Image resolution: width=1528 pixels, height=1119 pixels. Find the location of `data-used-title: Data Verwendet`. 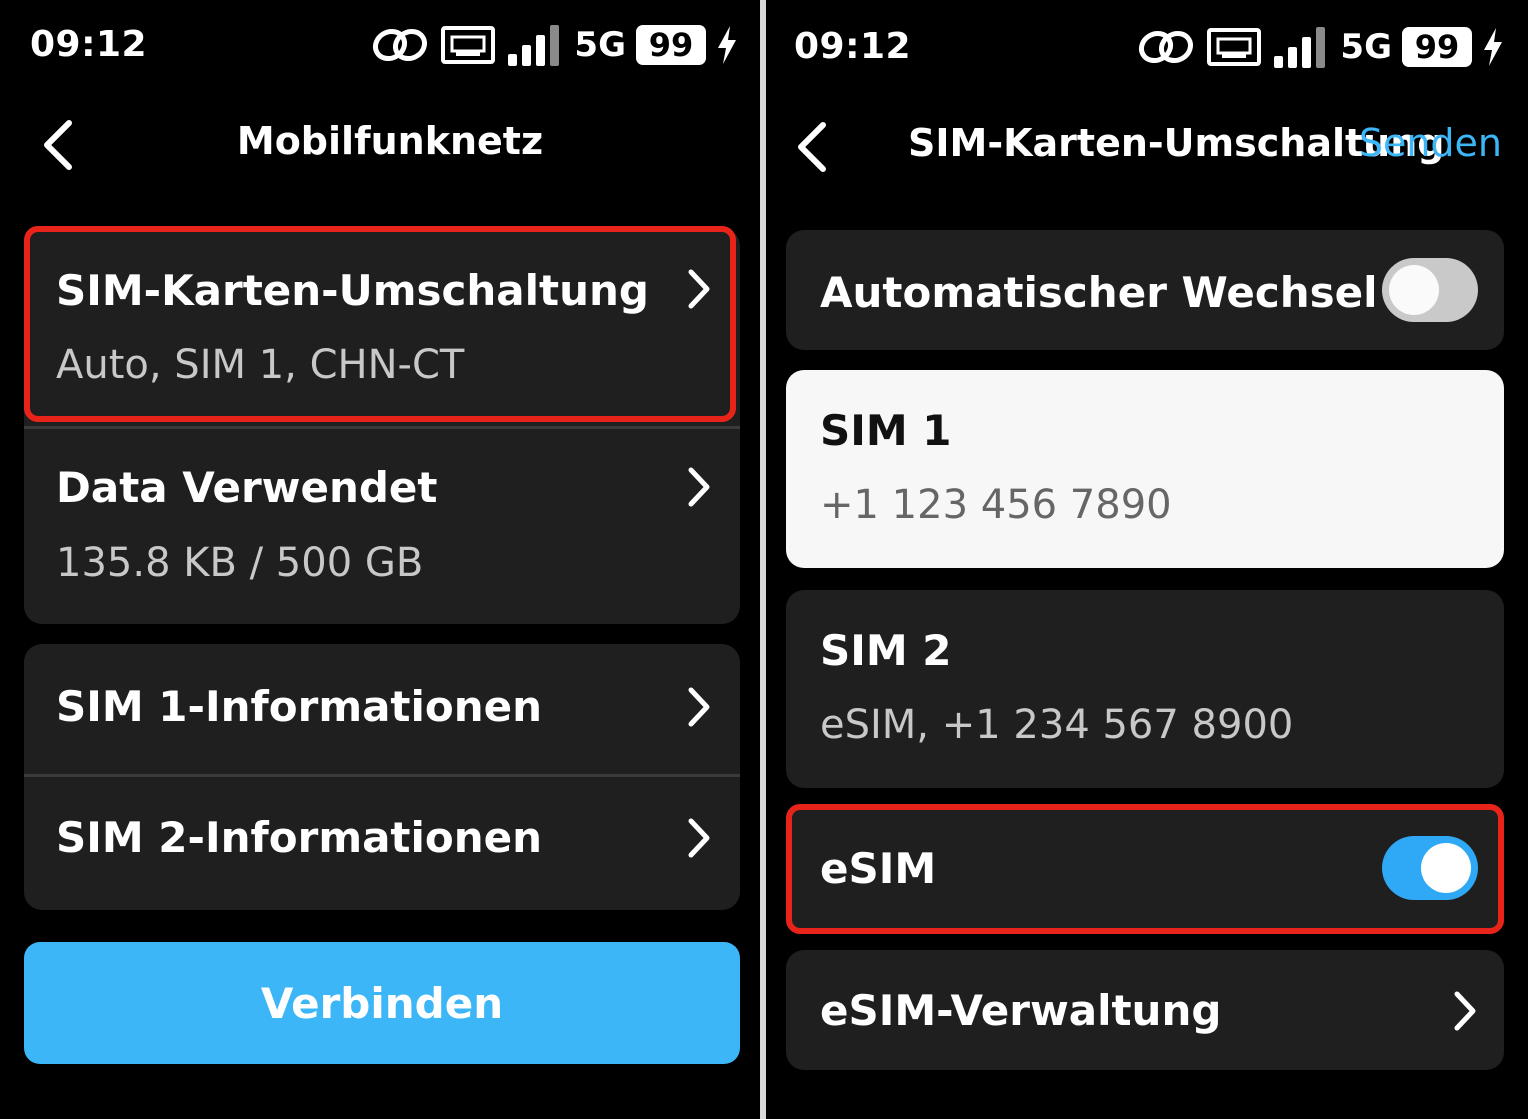

data-used-title: Data Verwendet is located at coordinates (247, 487).